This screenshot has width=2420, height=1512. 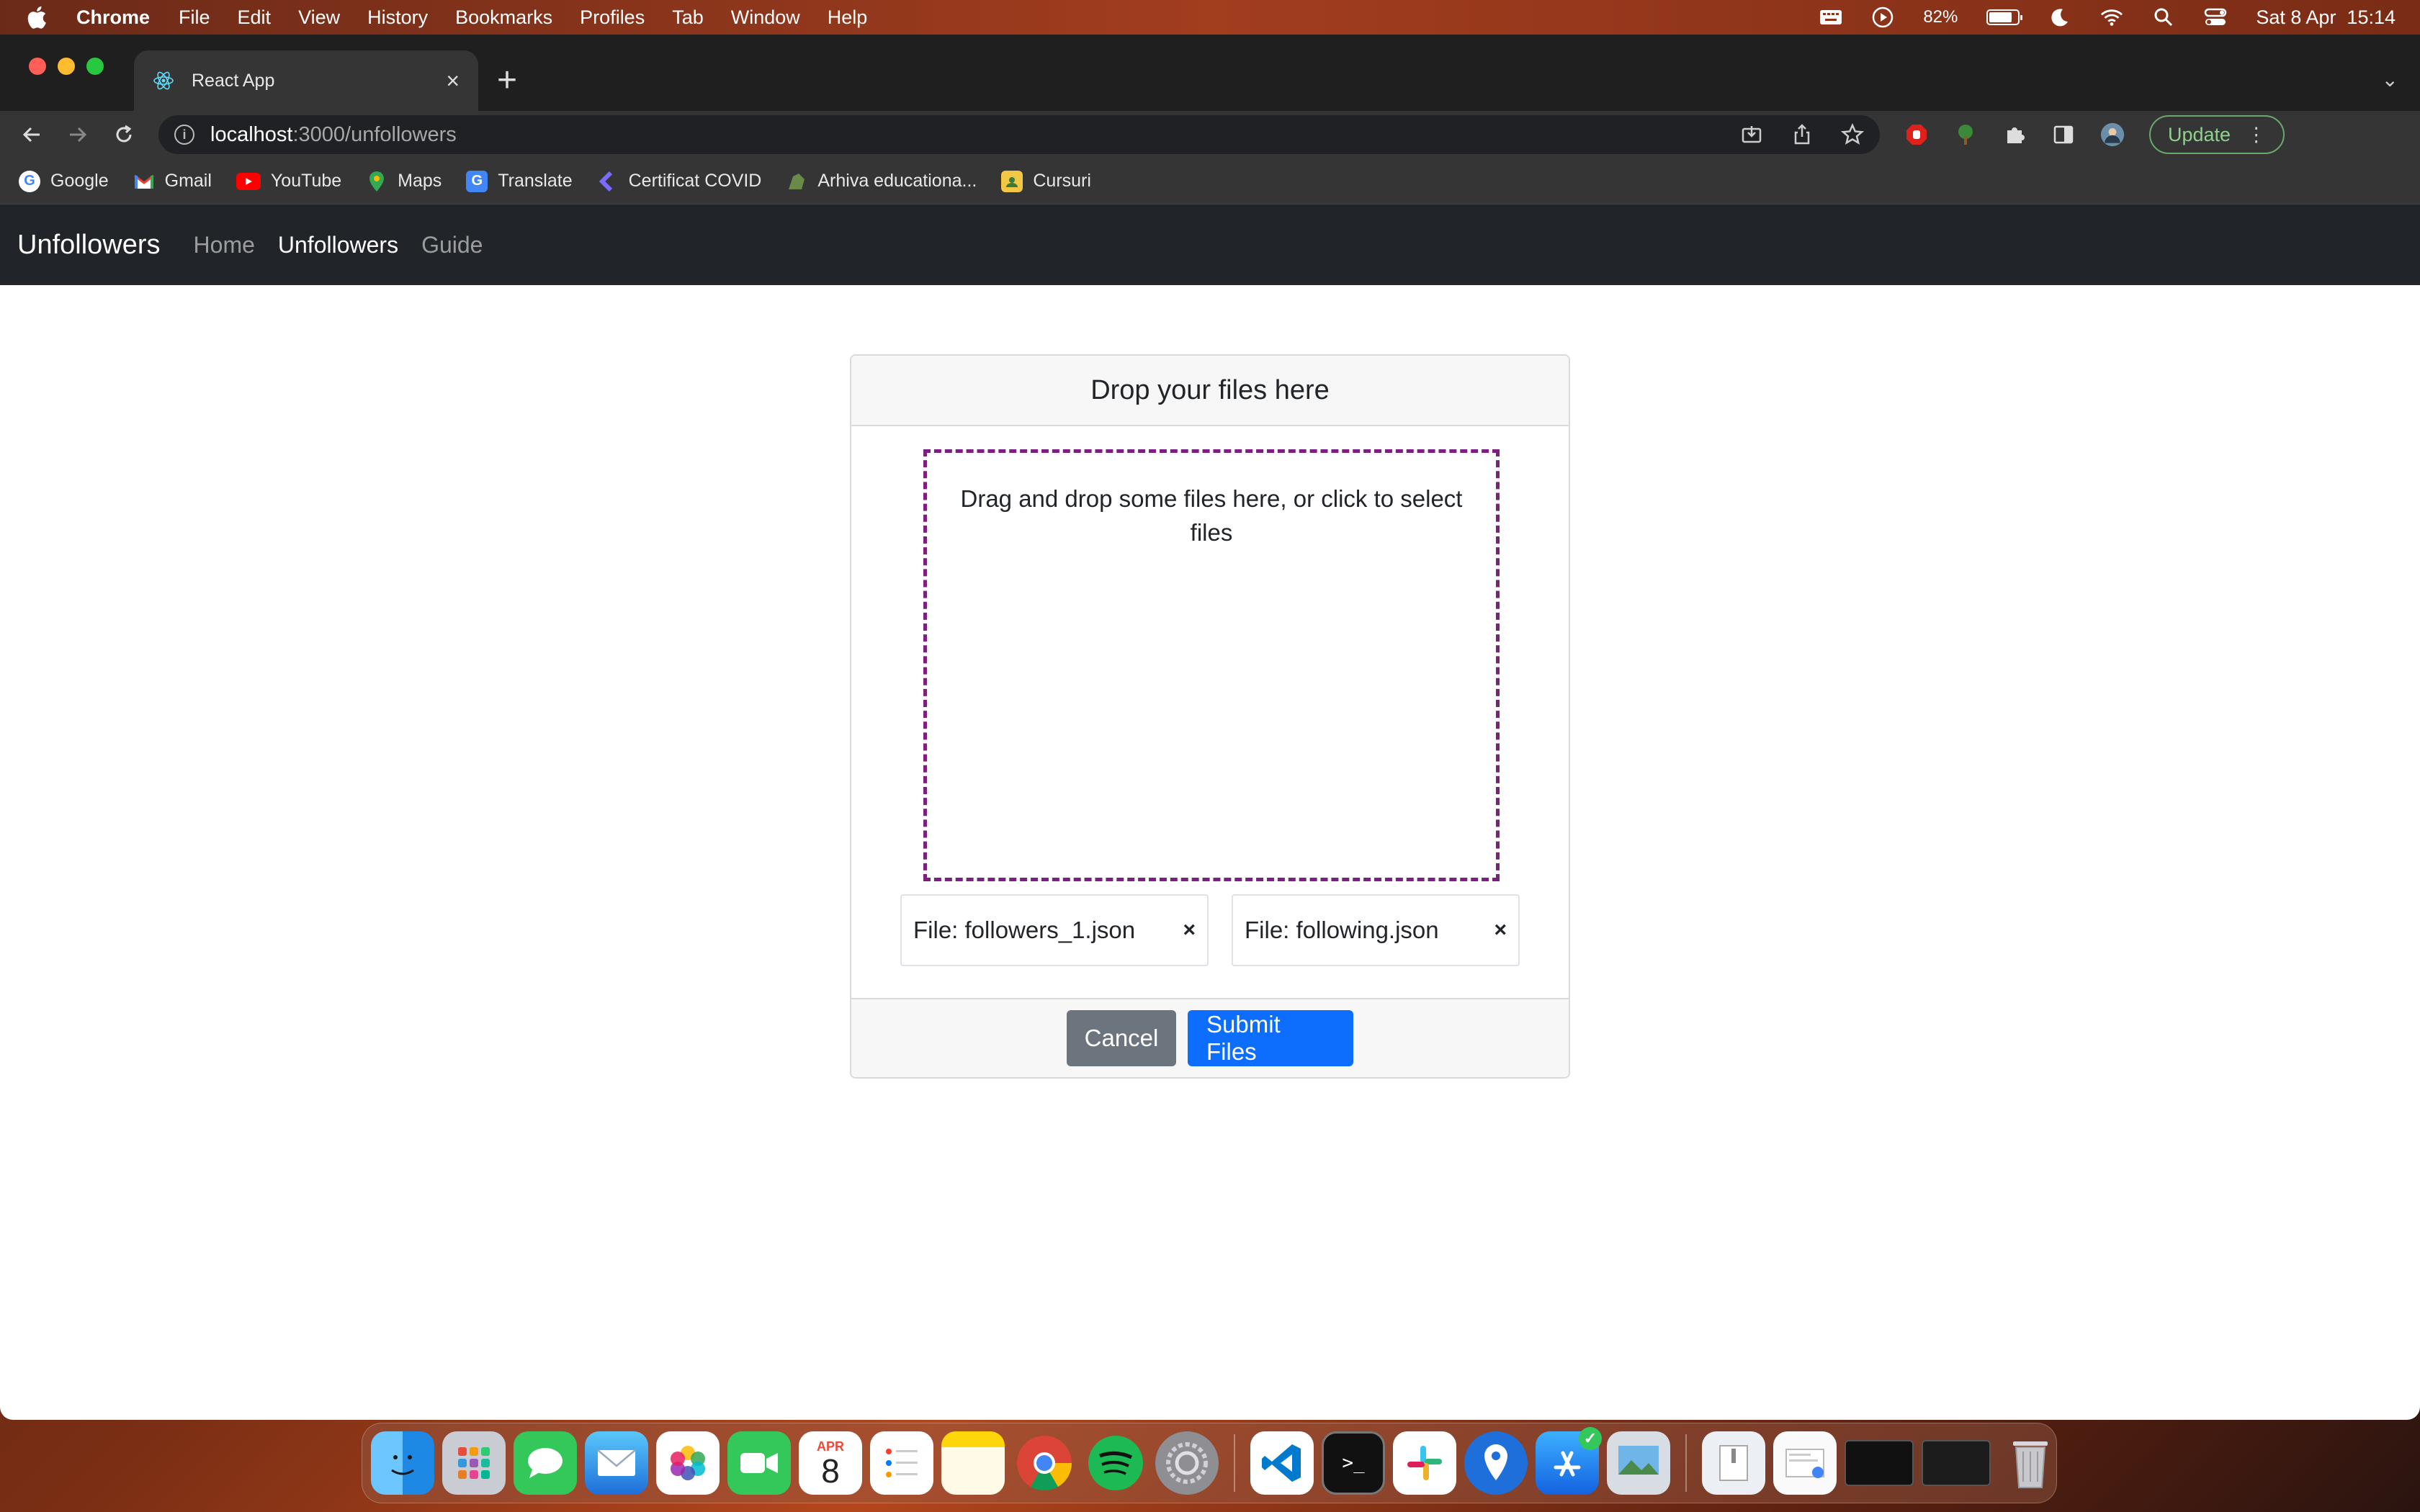 What do you see at coordinates (234, 80) in the screenshot?
I see `tab-title: React App` at bounding box center [234, 80].